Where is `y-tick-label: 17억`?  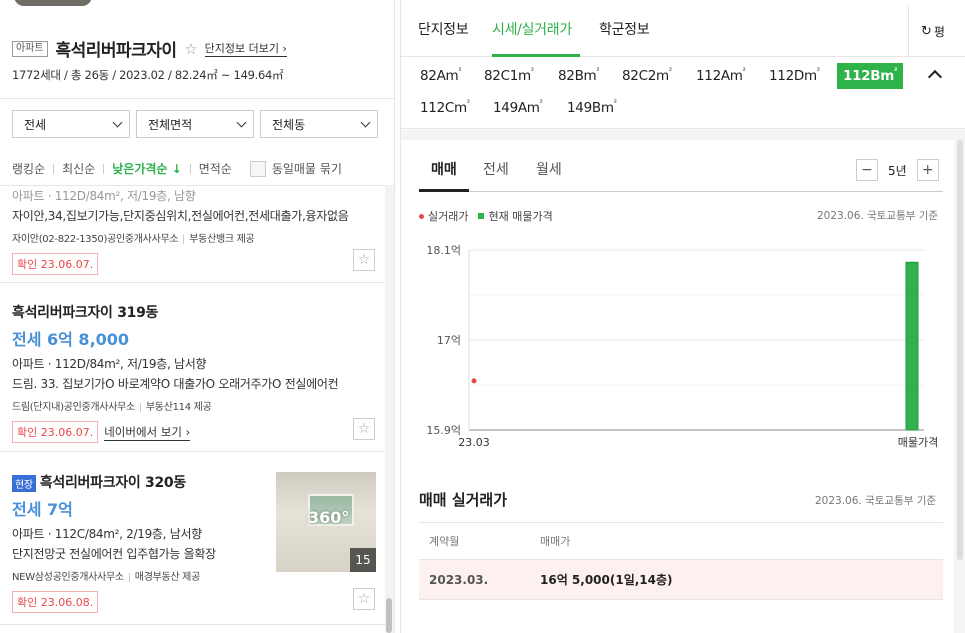 y-tick-label: 17억 is located at coordinates (449, 340).